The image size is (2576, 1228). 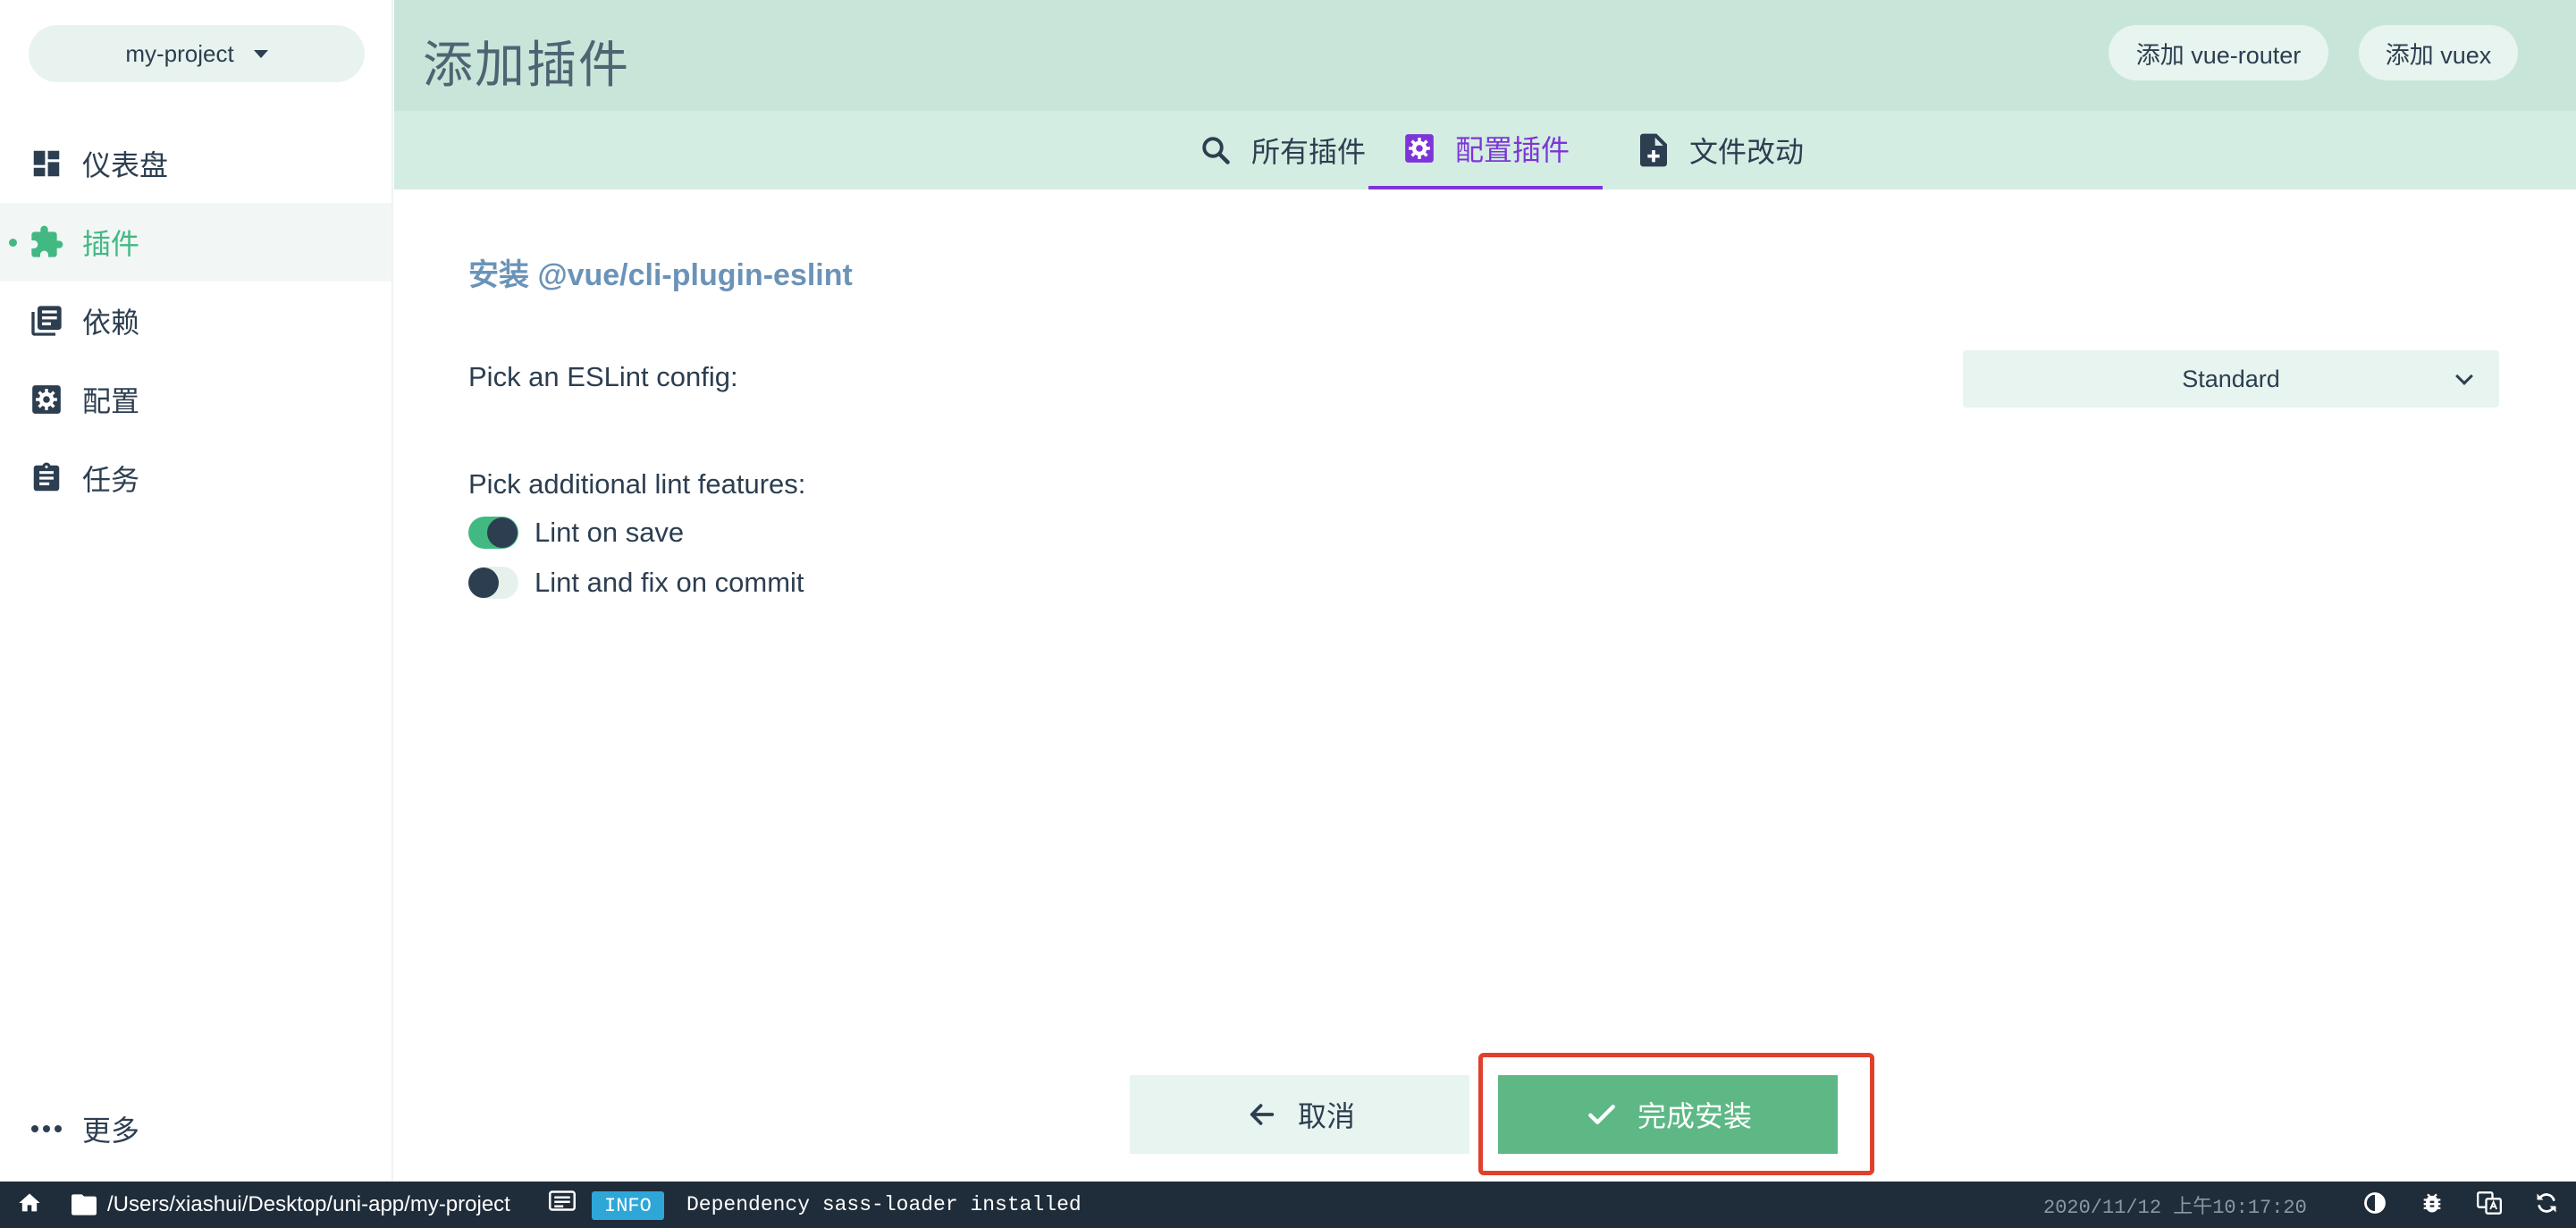 I want to click on tab-label: 所有插件, so click(x=1308, y=152).